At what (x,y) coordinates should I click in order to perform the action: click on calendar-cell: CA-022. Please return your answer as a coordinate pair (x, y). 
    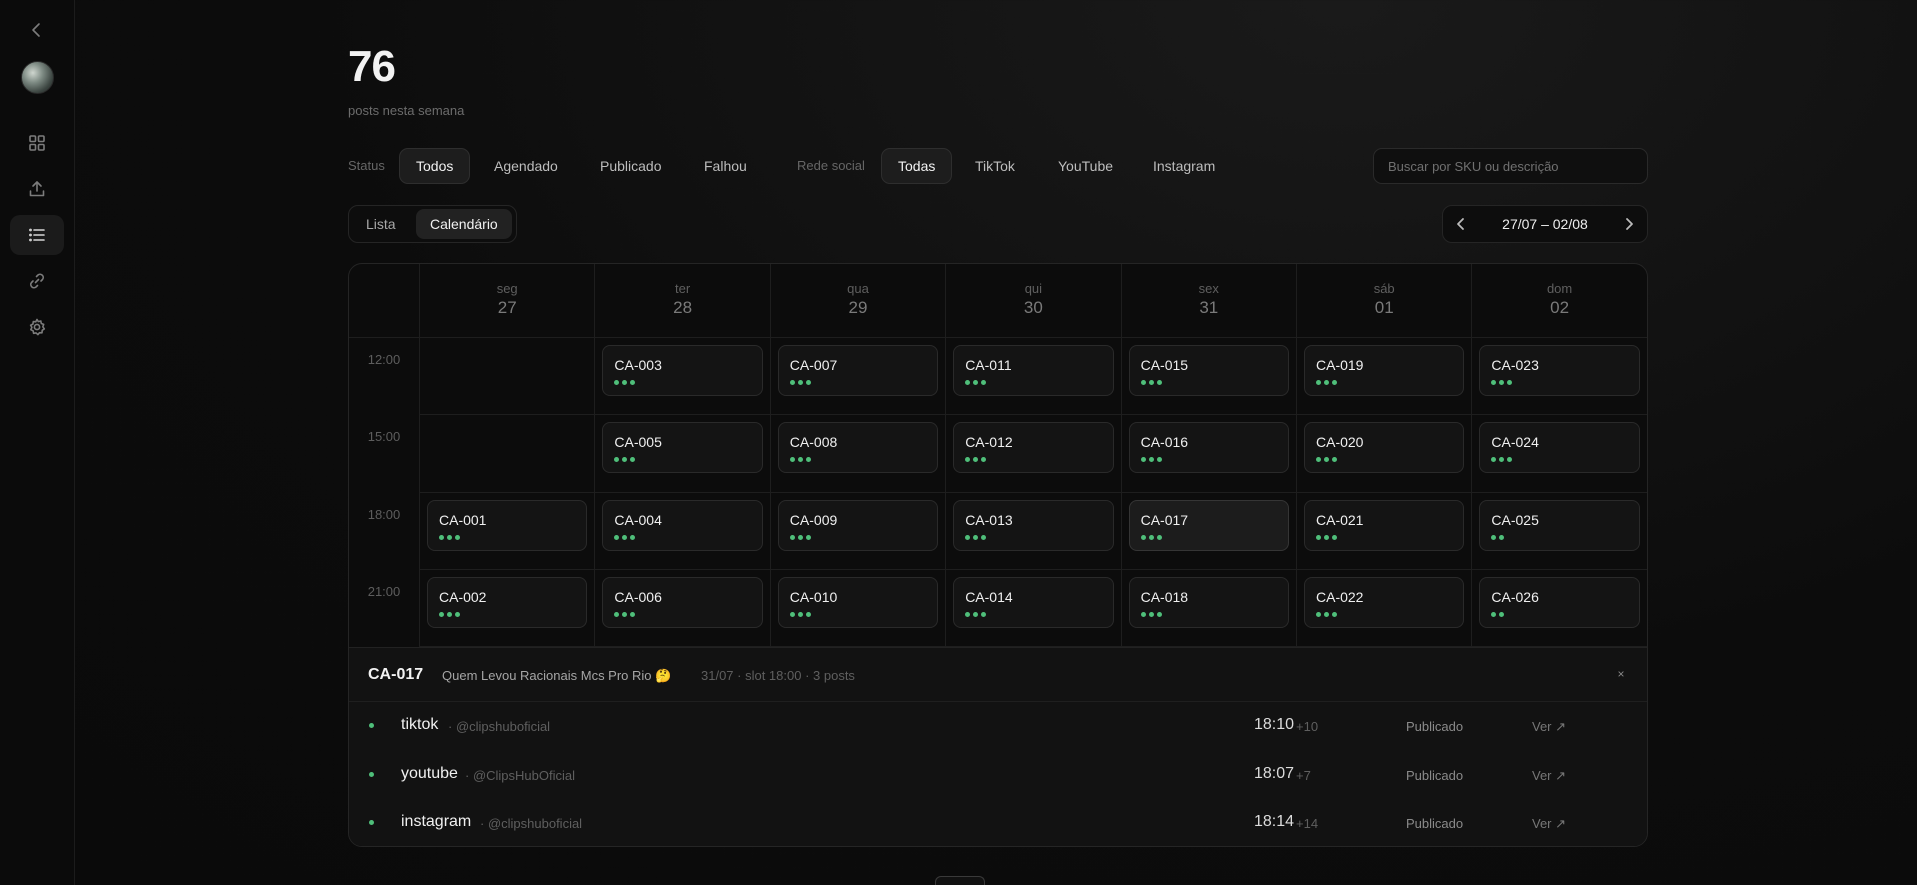
    Looking at the image, I should click on (1384, 608).